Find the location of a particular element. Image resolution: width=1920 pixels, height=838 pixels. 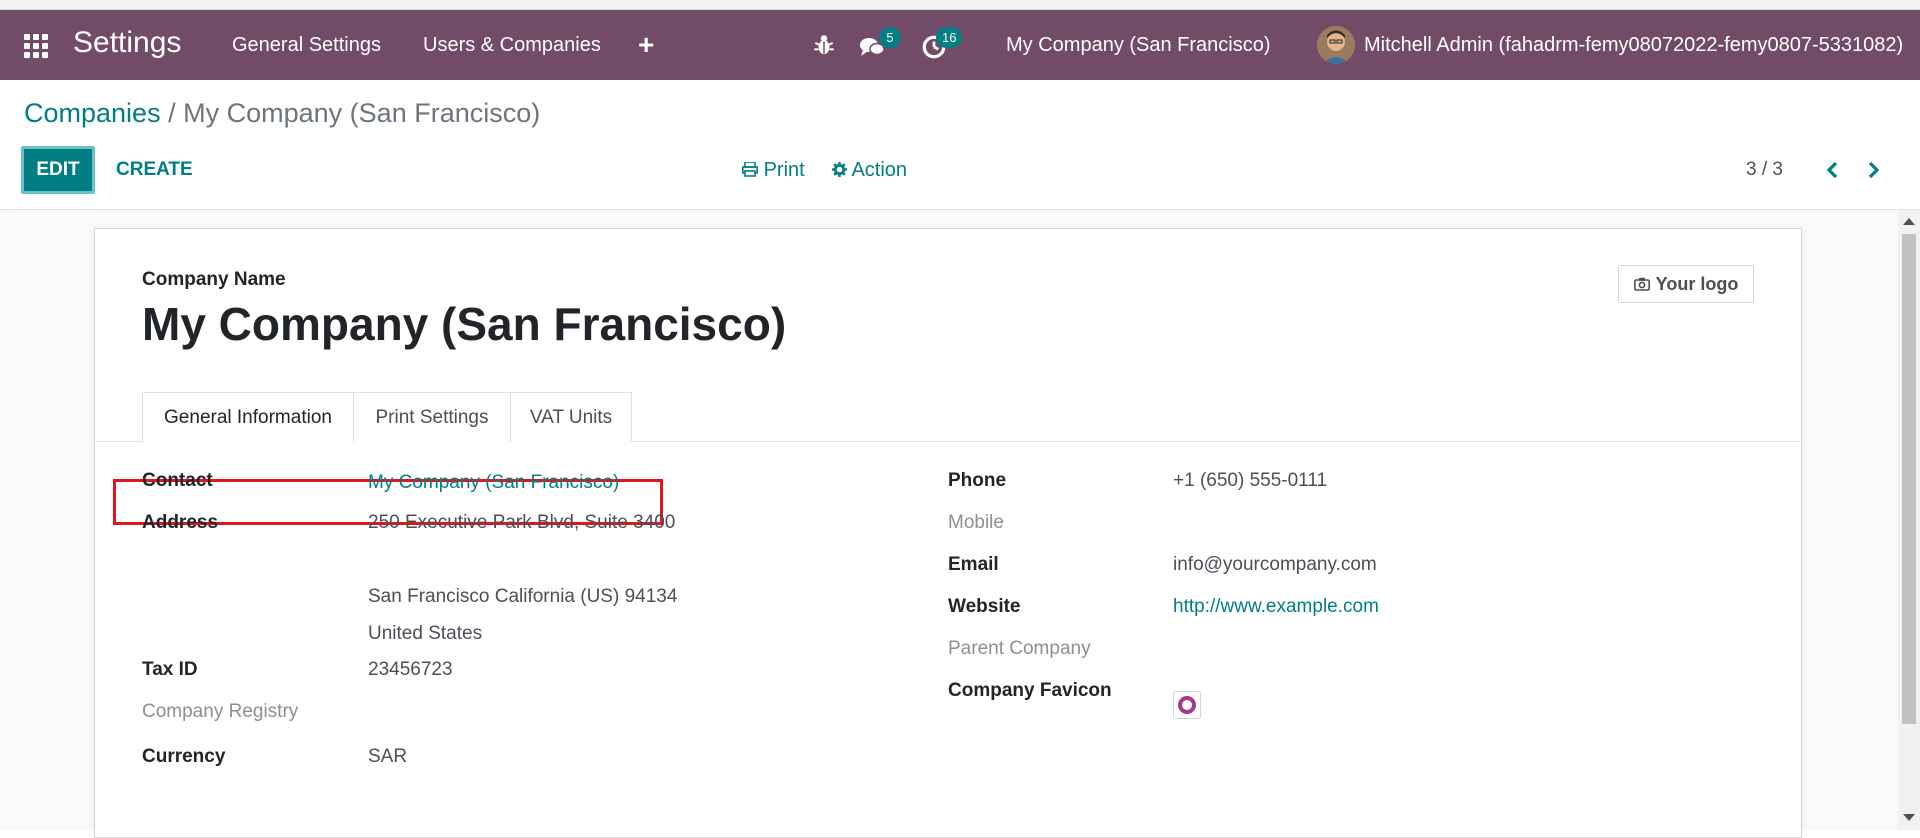

pager-value: 3 / 3 is located at coordinates (1764, 170).